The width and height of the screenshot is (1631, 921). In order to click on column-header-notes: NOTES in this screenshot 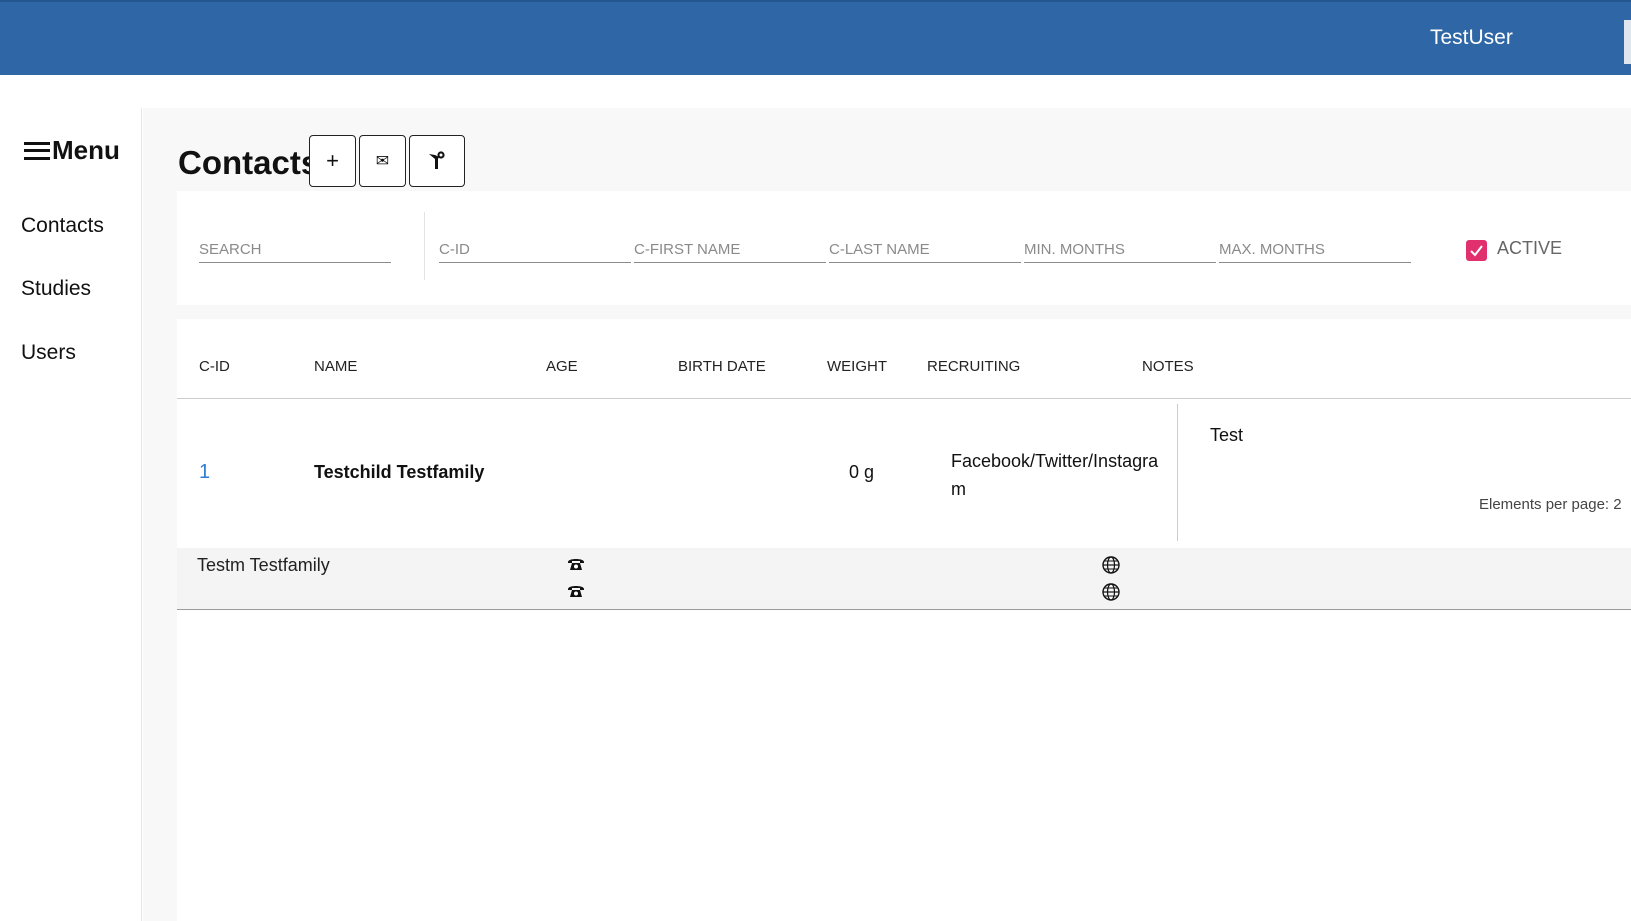, I will do `click(1168, 366)`.